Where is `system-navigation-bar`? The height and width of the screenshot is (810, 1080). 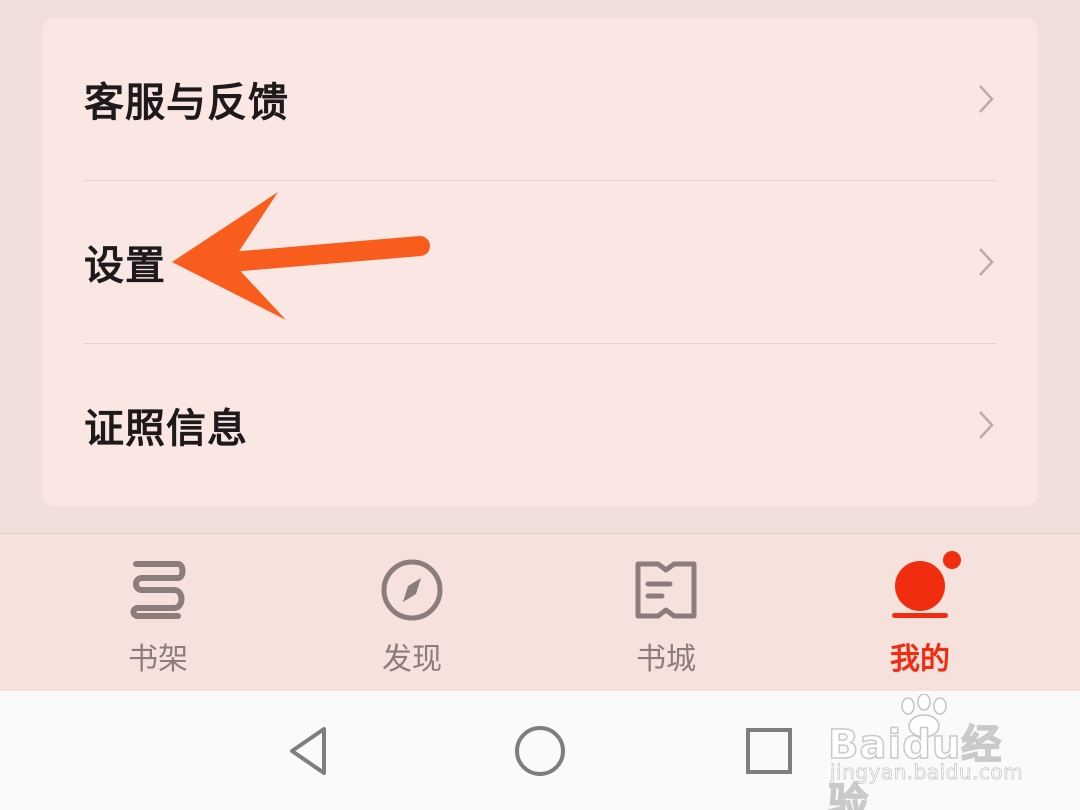 system-navigation-bar is located at coordinates (540, 750).